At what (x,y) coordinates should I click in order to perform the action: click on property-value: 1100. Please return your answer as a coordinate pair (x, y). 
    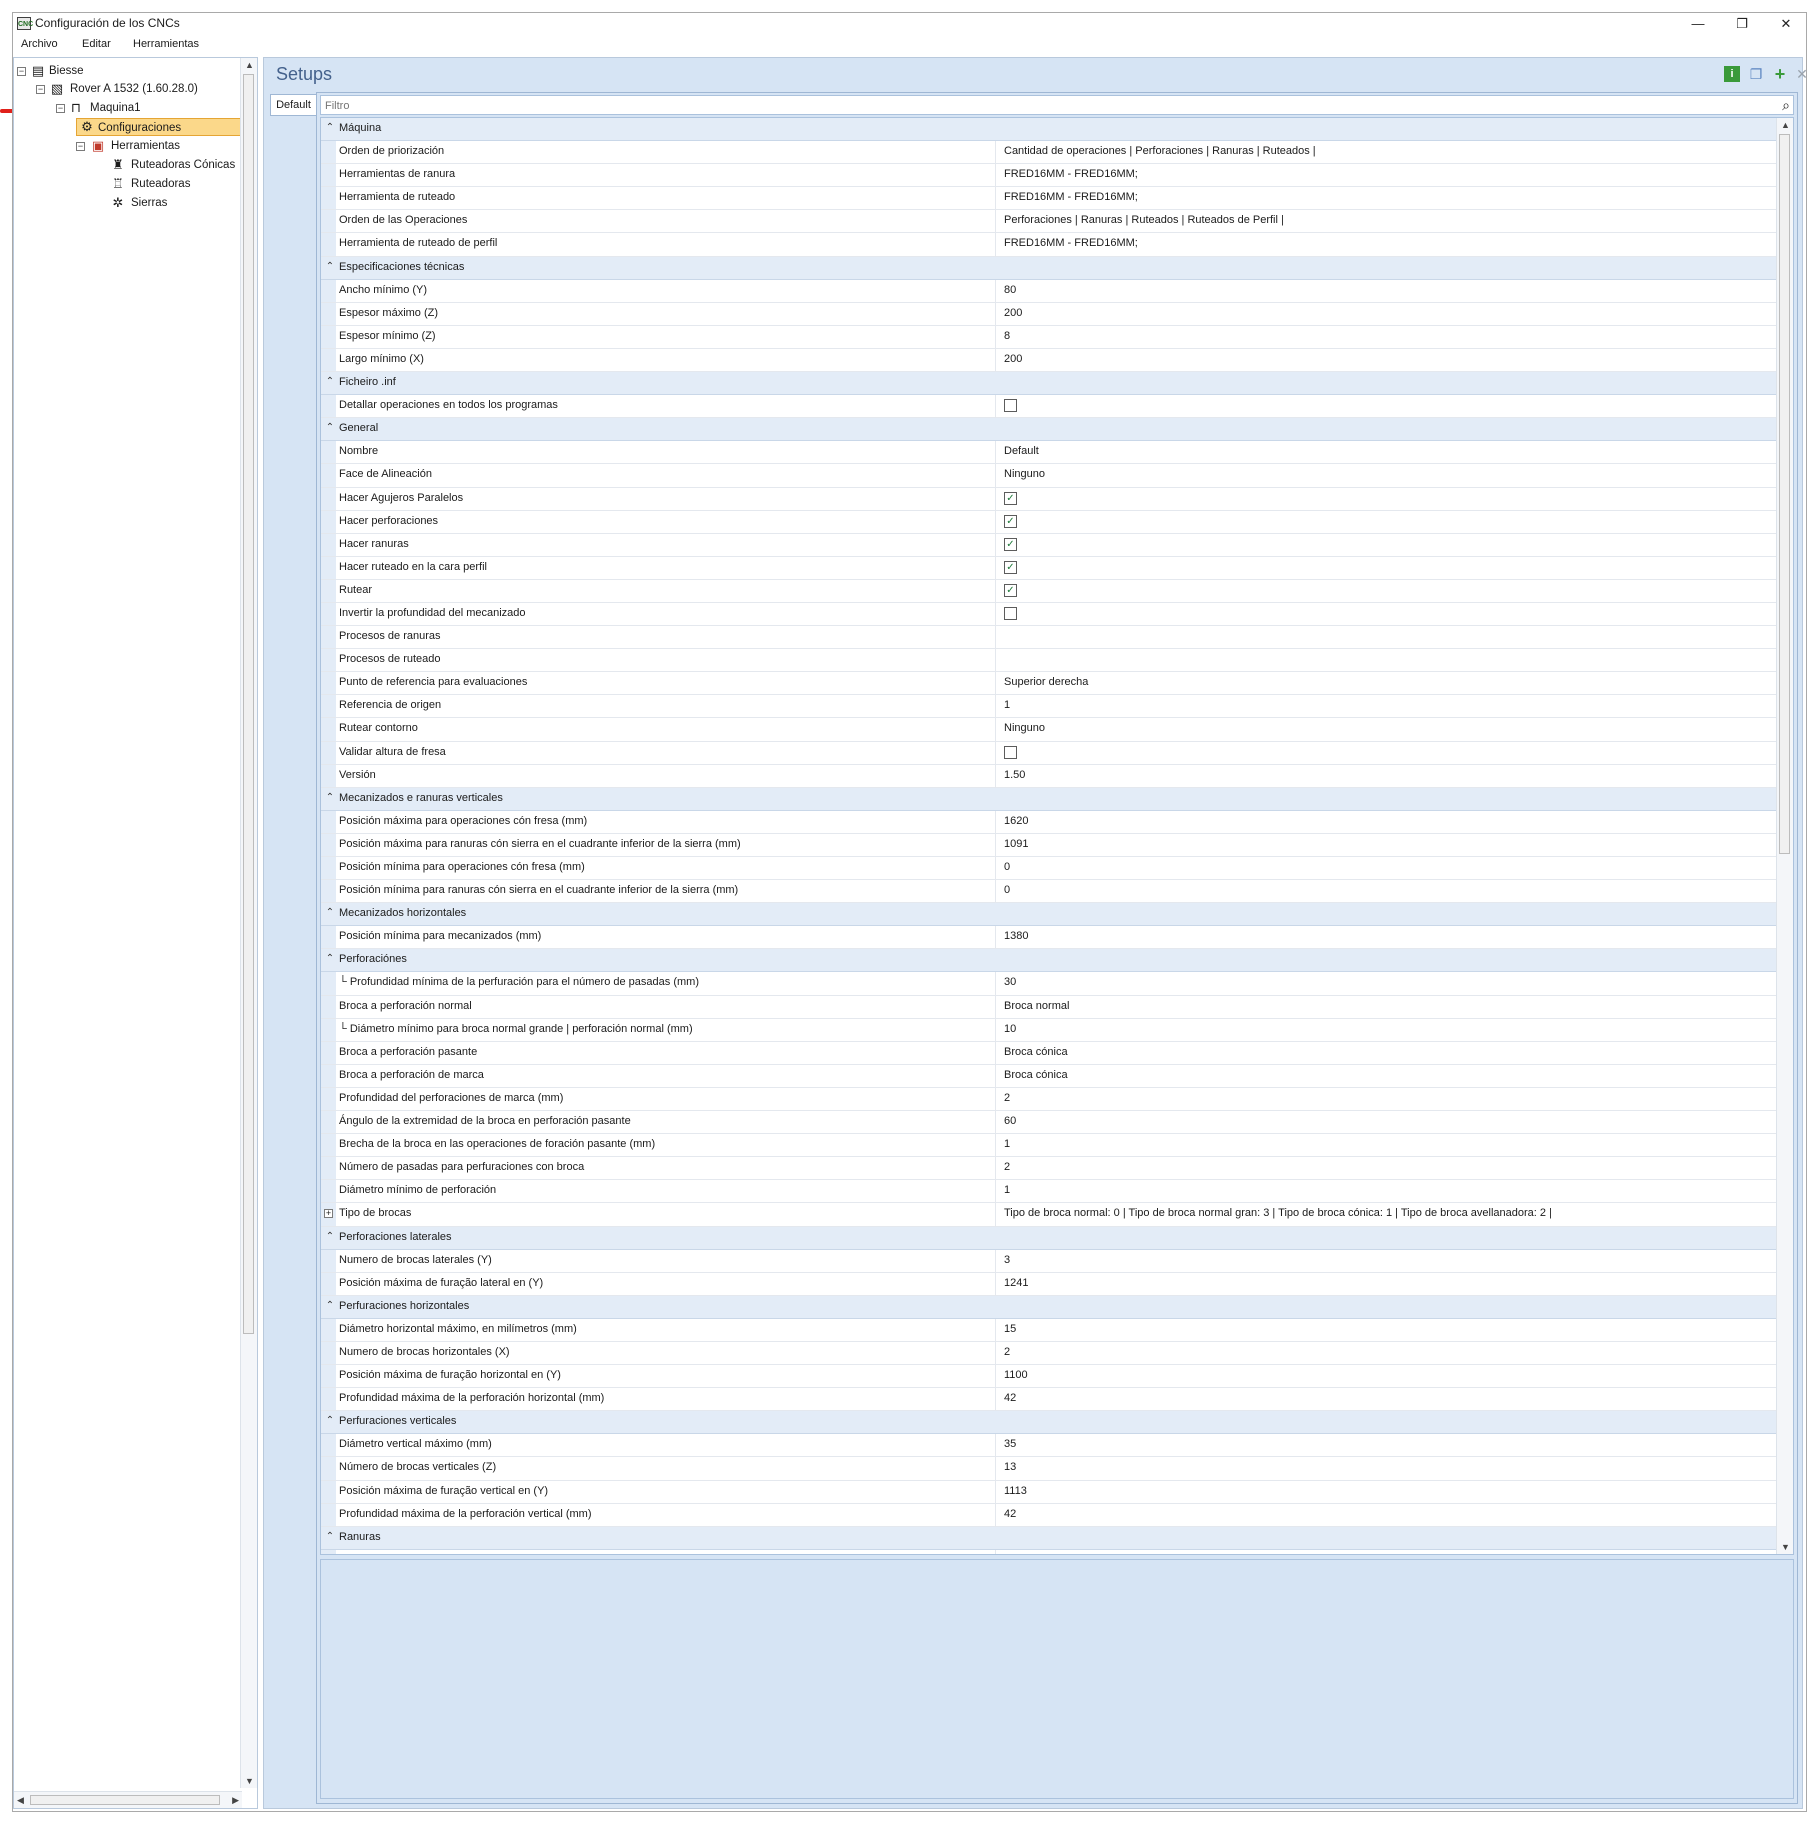
    Looking at the image, I should click on (1016, 1375).